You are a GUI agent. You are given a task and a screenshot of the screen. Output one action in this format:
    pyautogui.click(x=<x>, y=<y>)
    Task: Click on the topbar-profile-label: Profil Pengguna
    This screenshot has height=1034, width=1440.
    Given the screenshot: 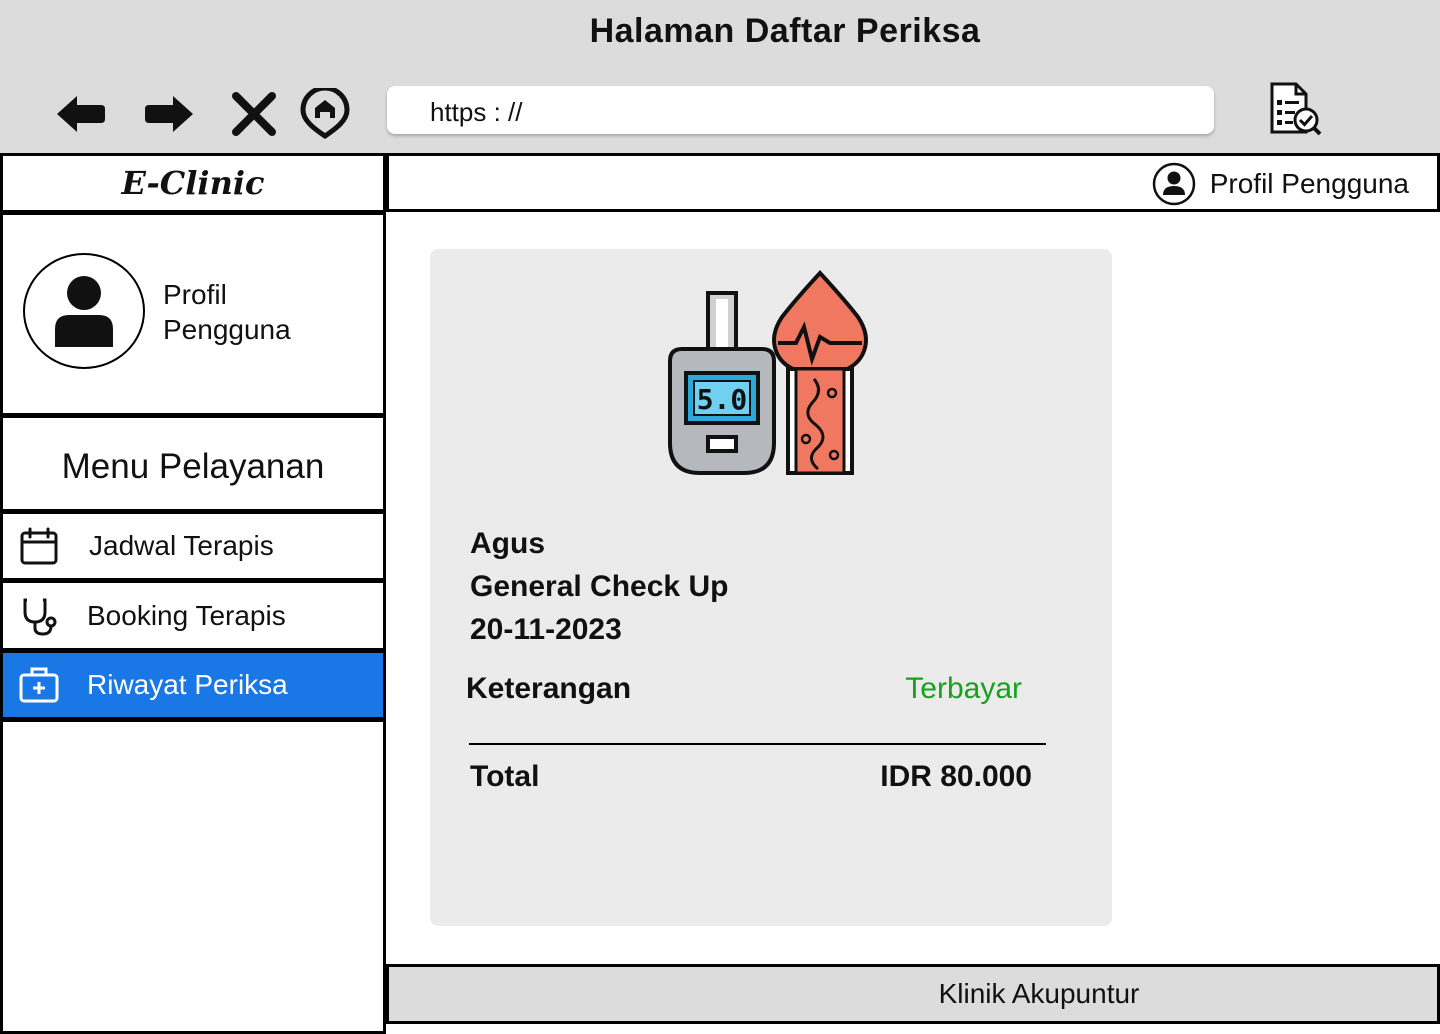 What is the action you would take?
    pyautogui.click(x=1309, y=183)
    